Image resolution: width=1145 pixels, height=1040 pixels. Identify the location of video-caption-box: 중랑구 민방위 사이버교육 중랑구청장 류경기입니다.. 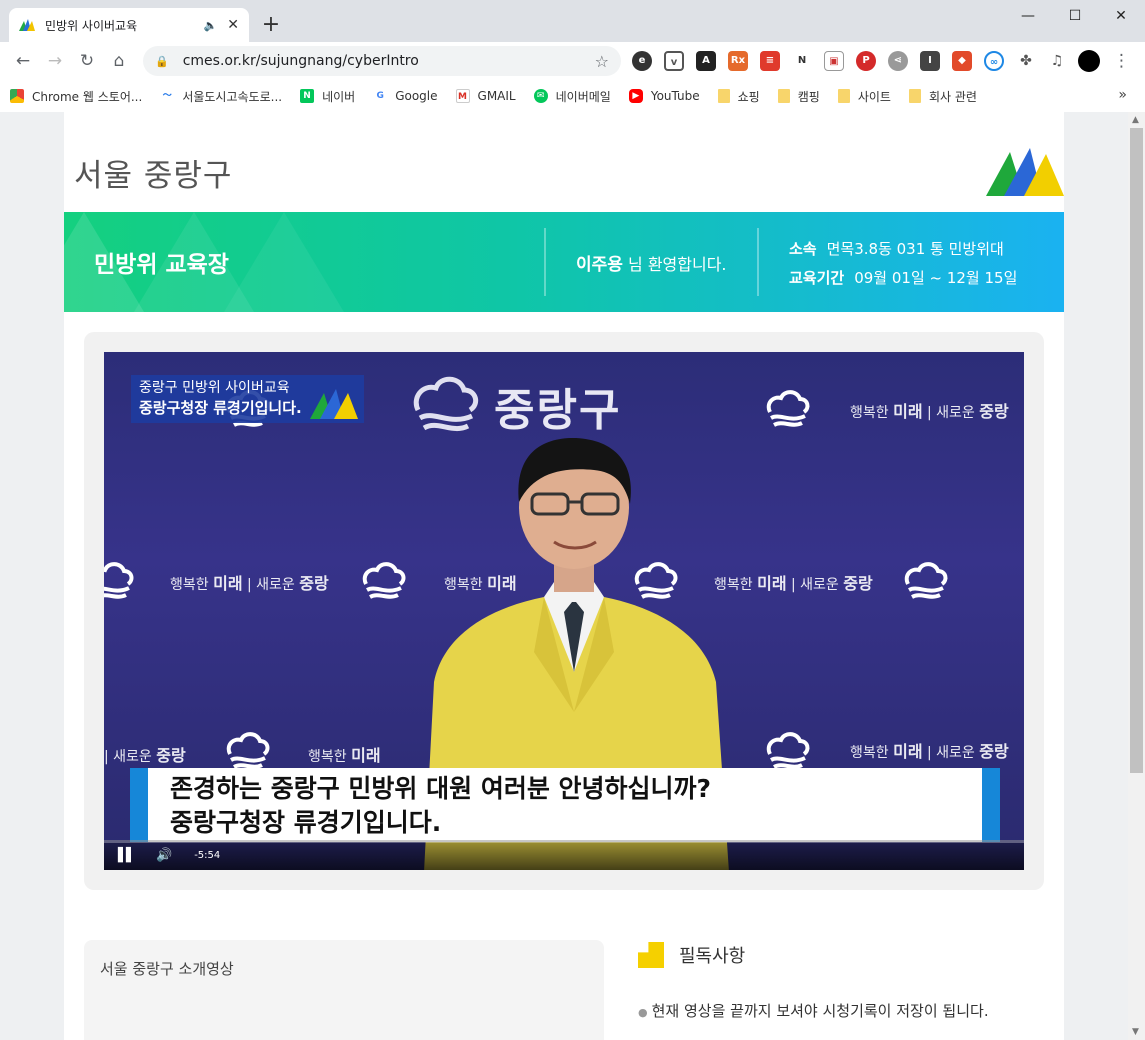
(247, 399).